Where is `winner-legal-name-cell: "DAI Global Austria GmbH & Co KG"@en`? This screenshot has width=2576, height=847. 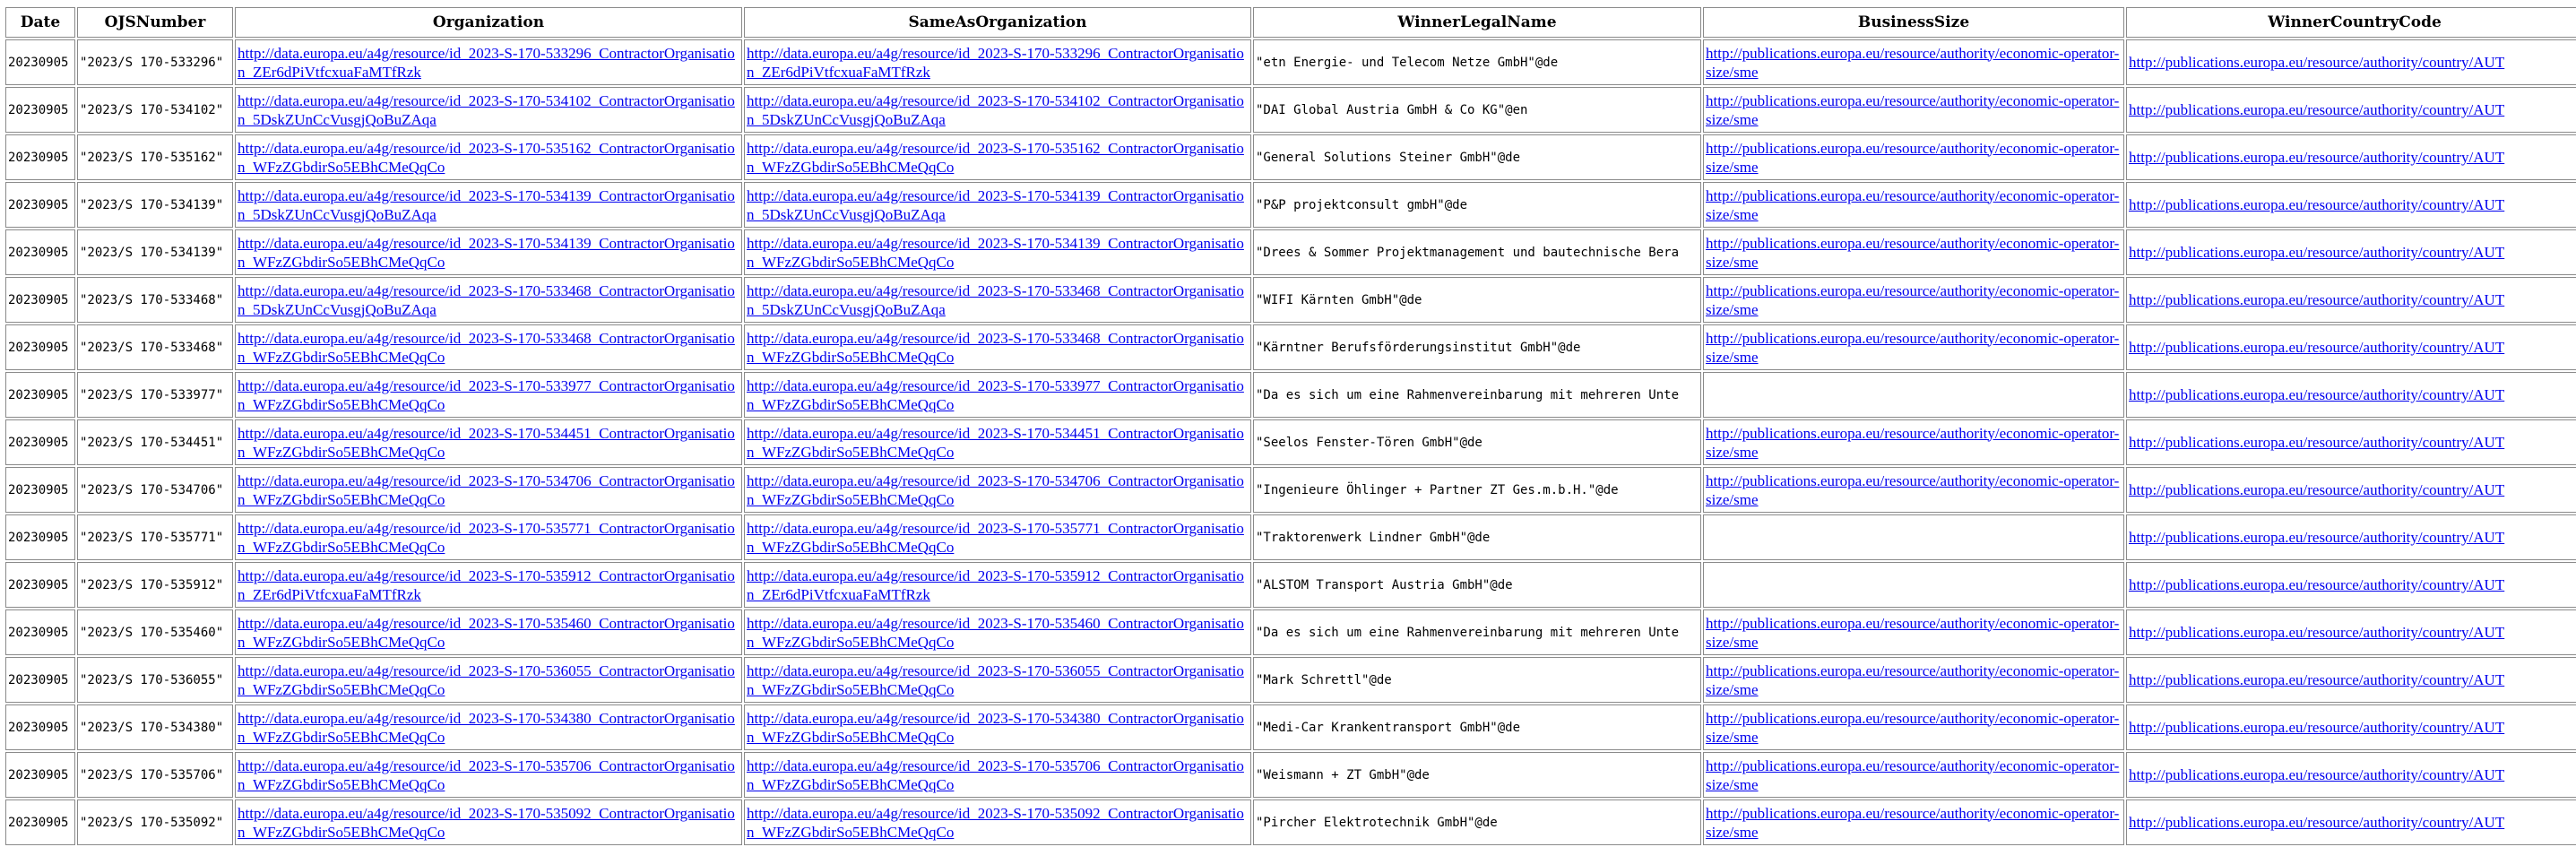
winner-legal-name-cell: "DAI Global Austria GmbH & Co KG"@en is located at coordinates (1477, 110).